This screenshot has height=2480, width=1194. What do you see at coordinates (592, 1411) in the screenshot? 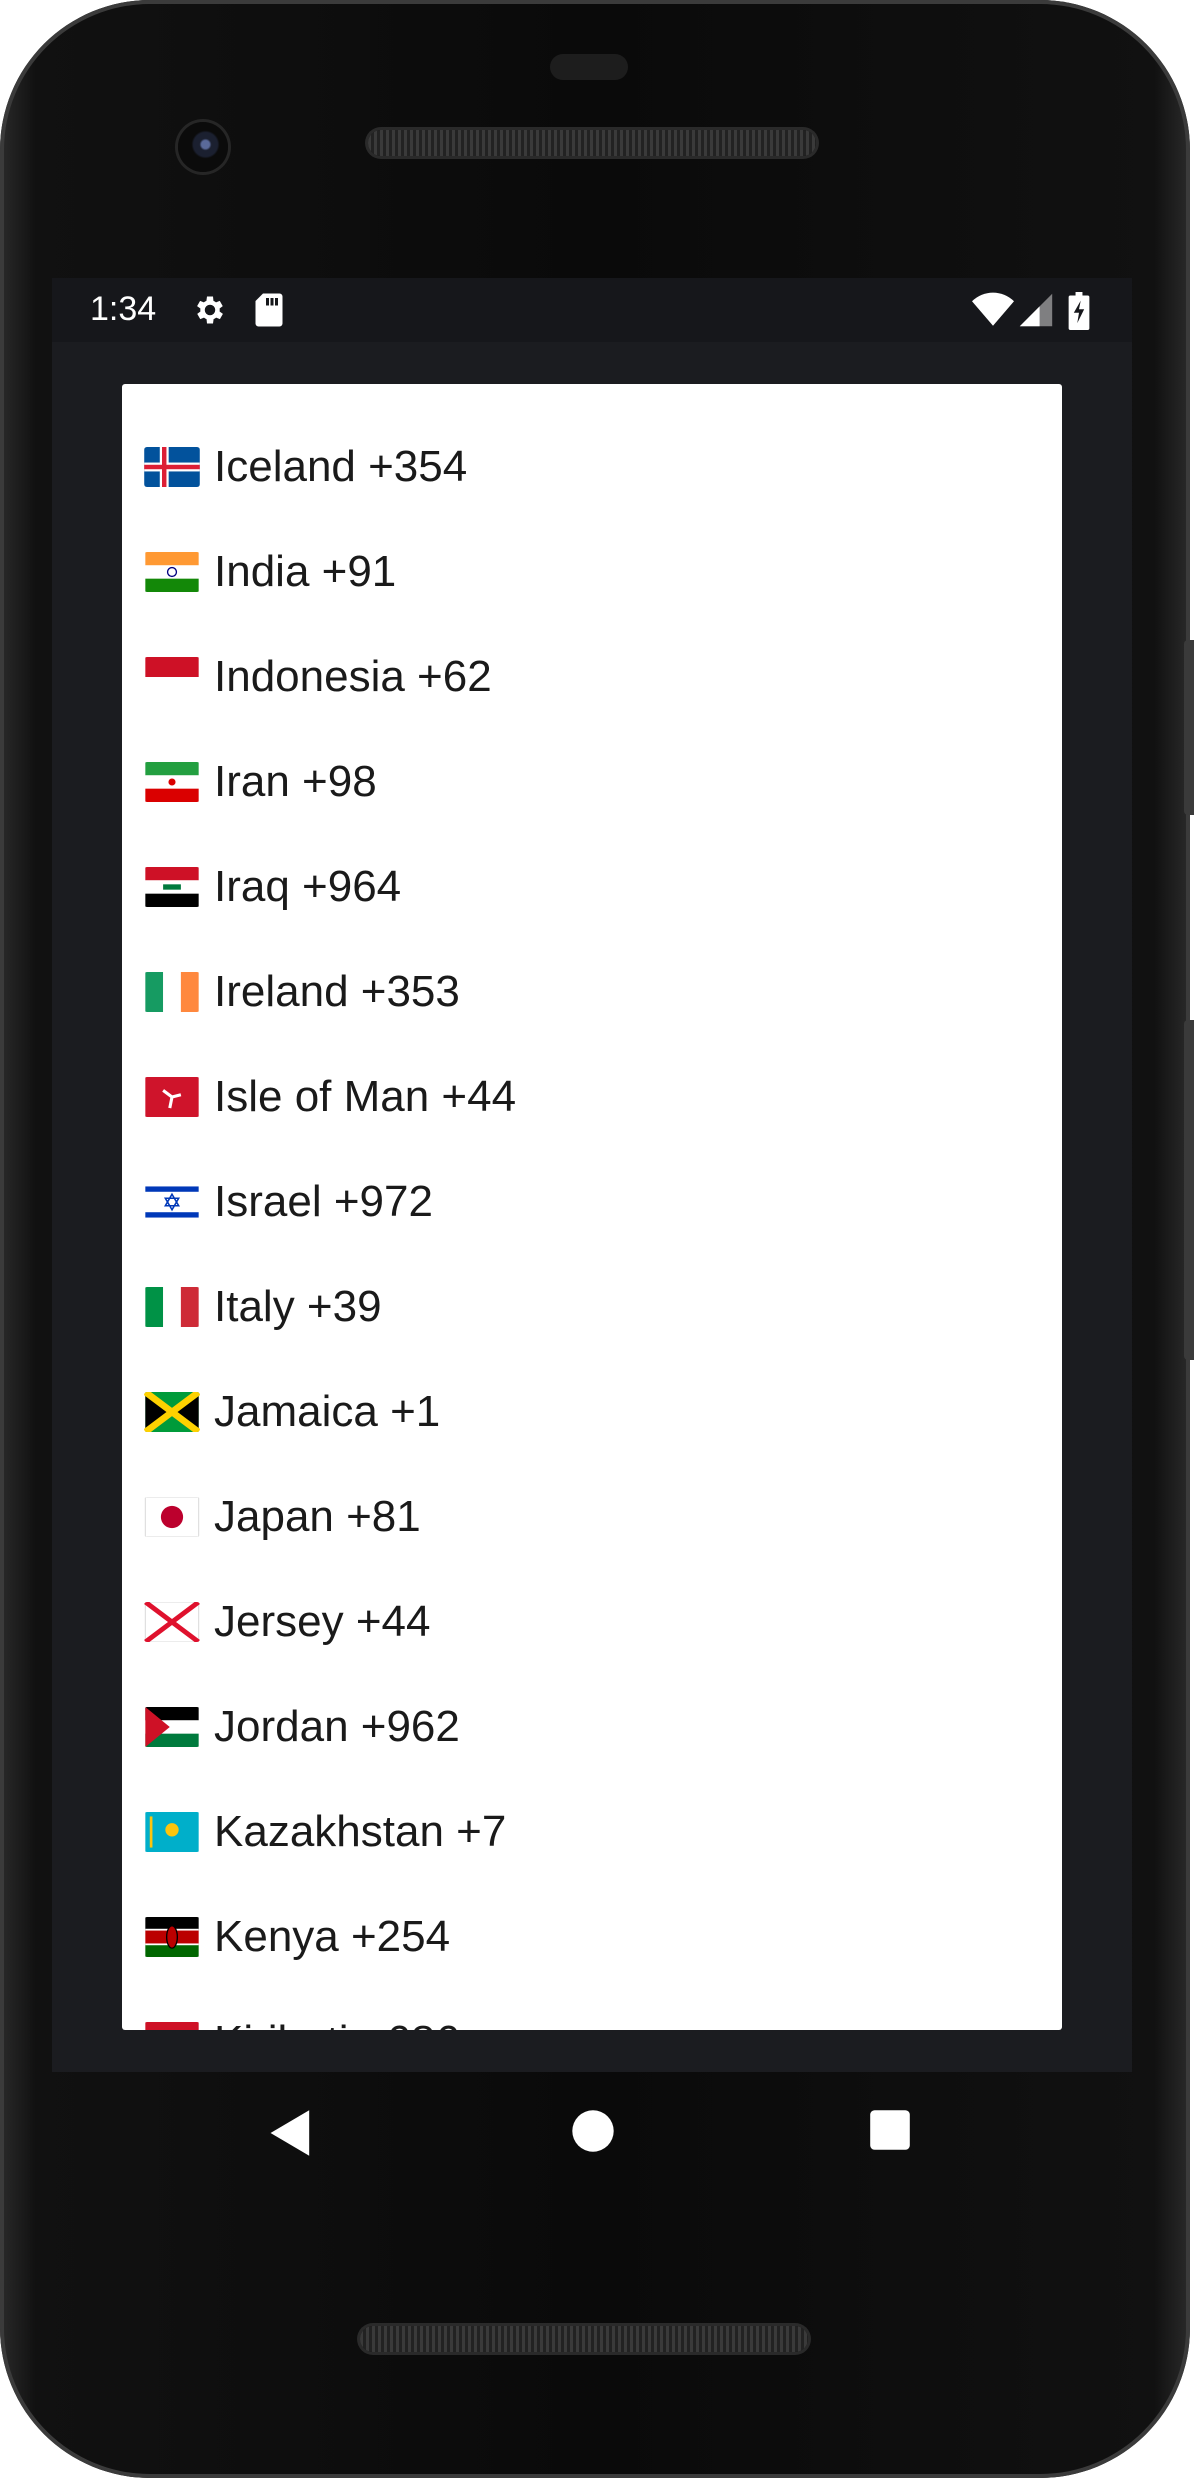
I see `list-item: Jamaica +1` at bounding box center [592, 1411].